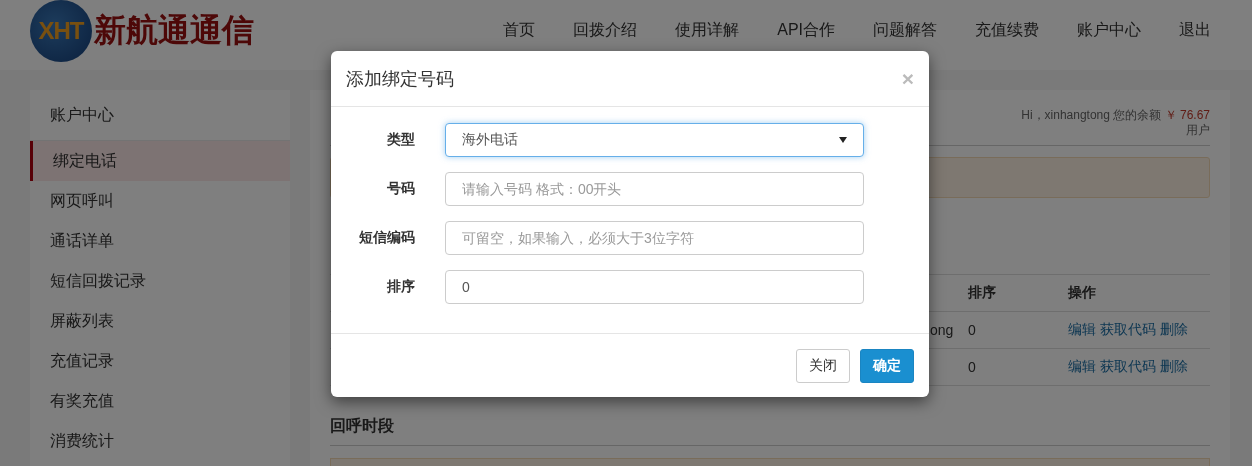  Describe the element at coordinates (823, 366) in the screenshot. I see `cancel-button: 关闭` at that location.